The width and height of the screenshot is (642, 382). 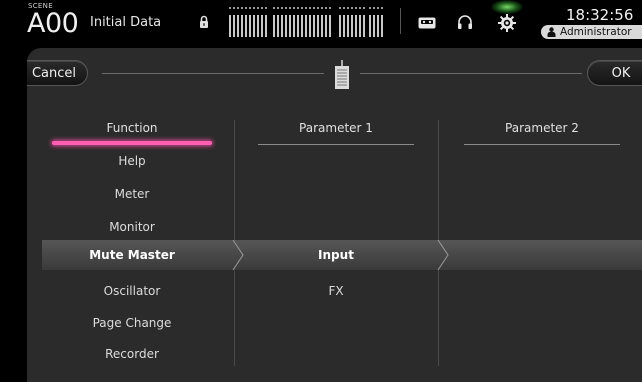 I want to click on scene-title: Initial Data, so click(x=125, y=22).